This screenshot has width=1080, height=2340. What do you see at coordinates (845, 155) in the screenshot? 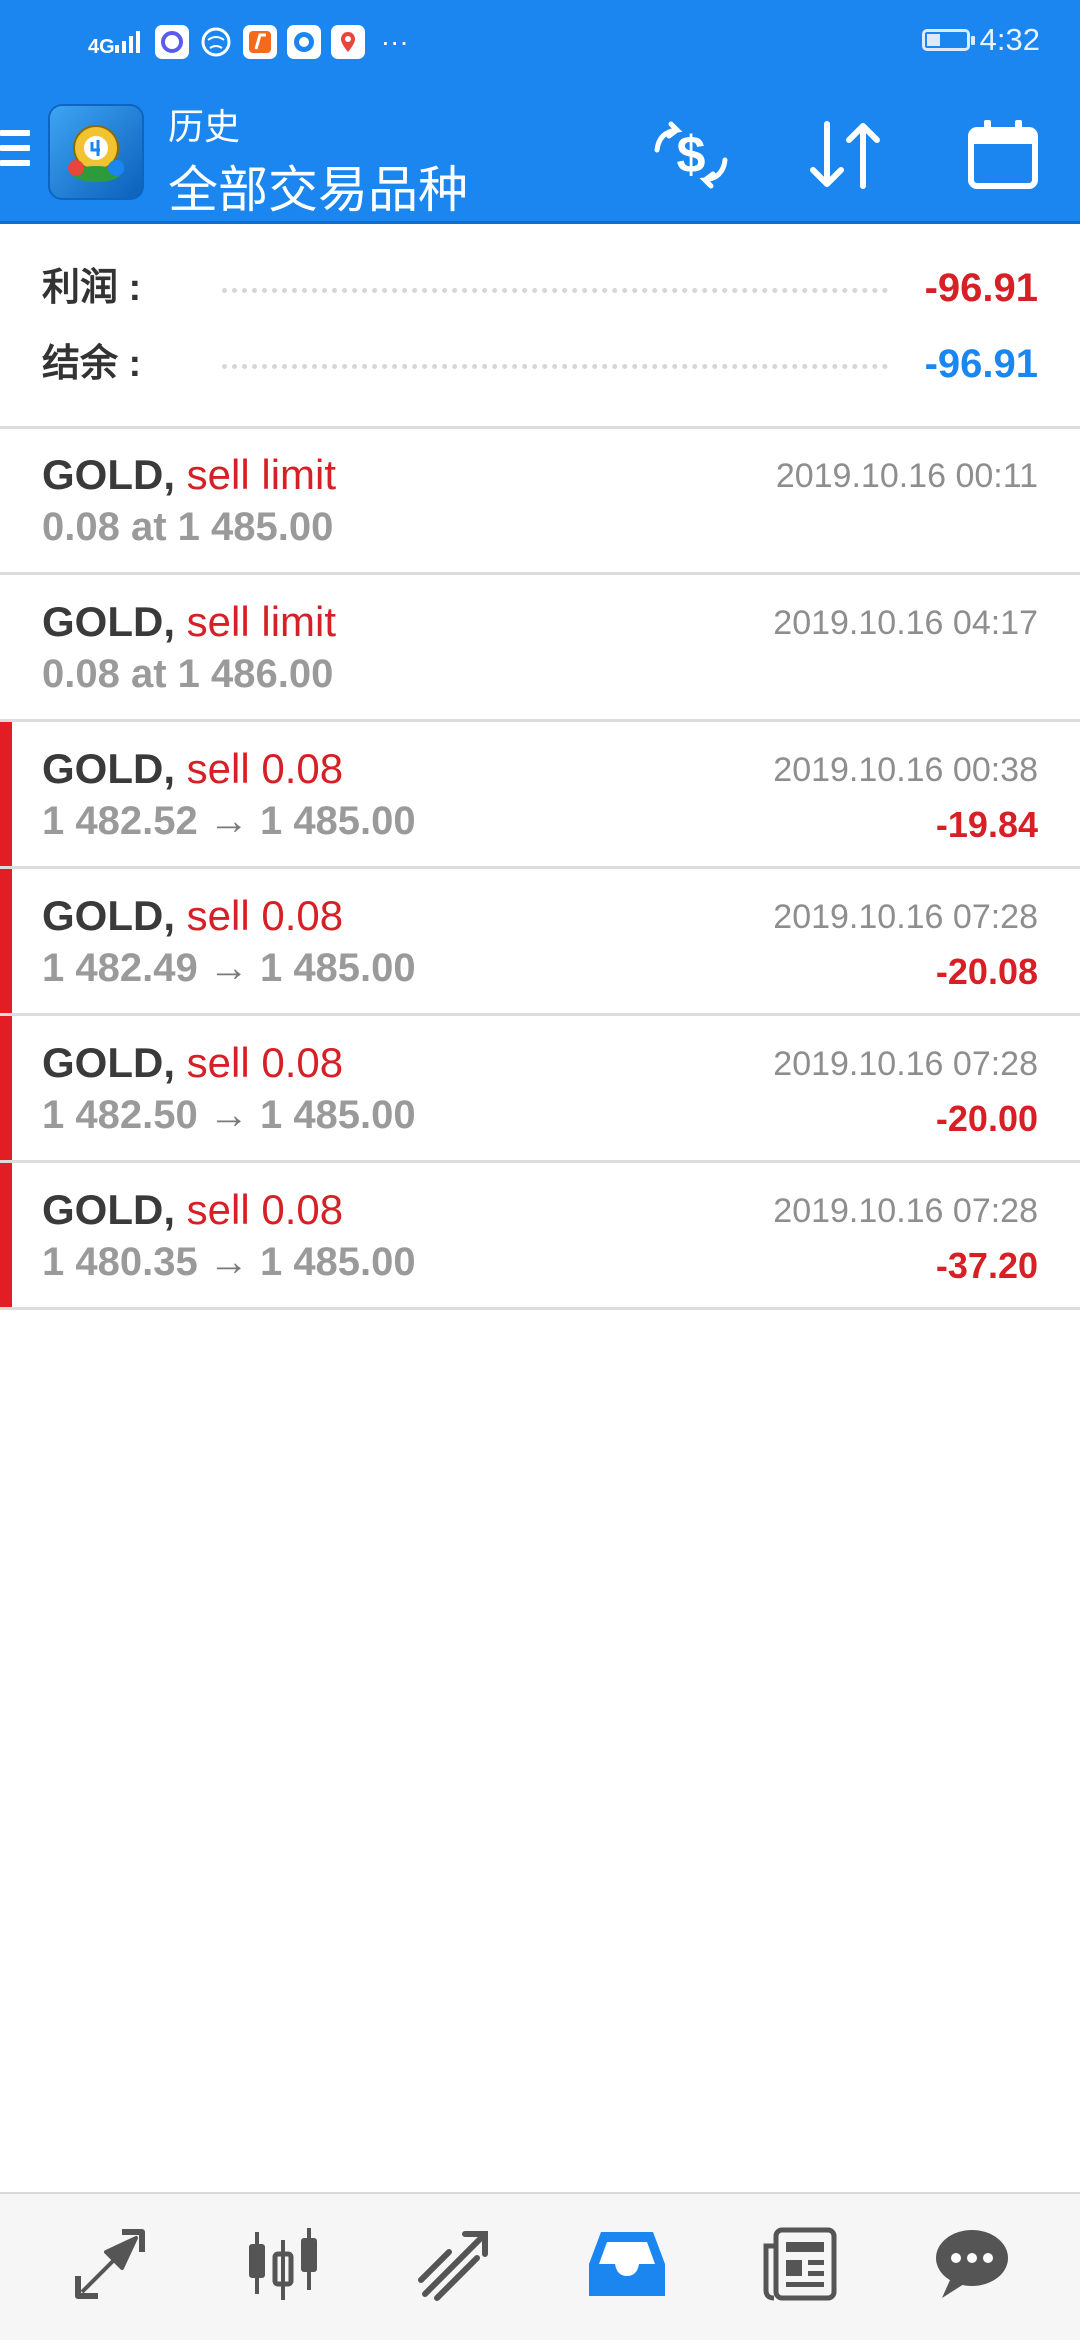
I see `sort-icon` at bounding box center [845, 155].